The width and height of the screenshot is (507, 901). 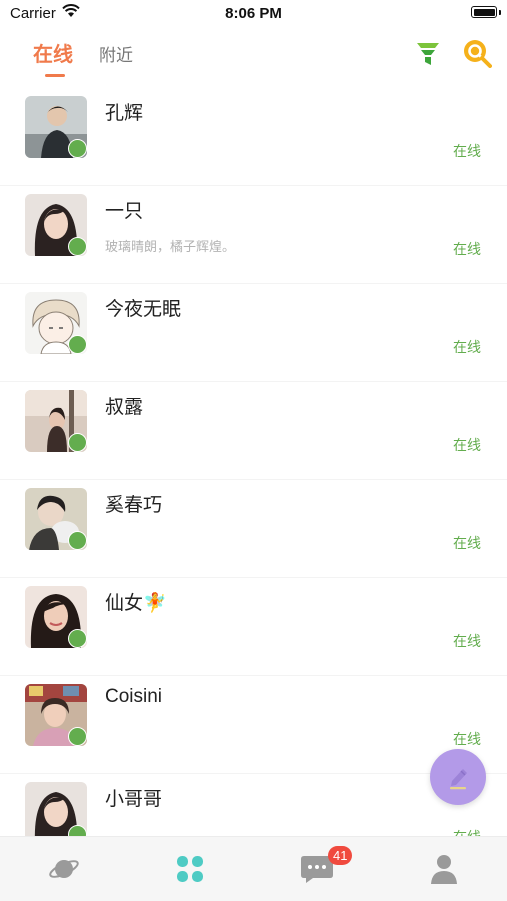 I want to click on user-name: Coisini, so click(x=134, y=696).